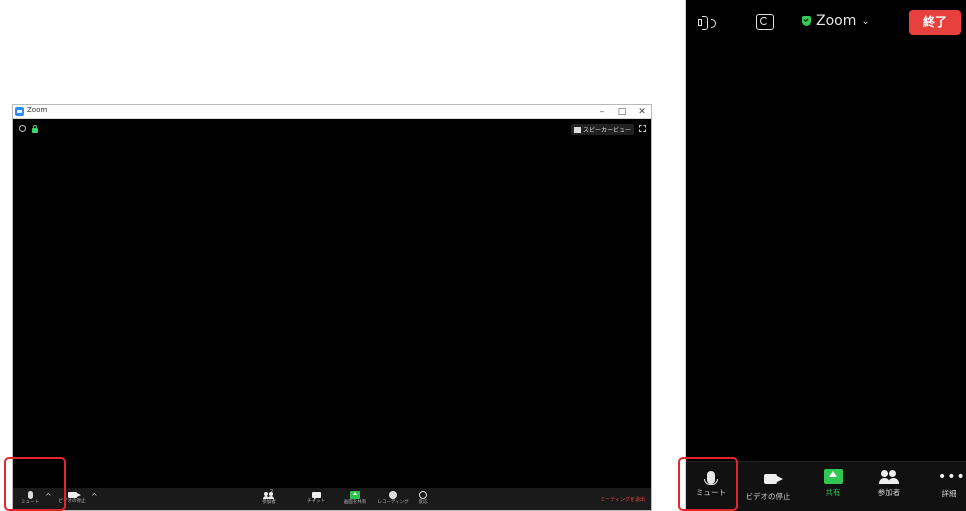  What do you see at coordinates (393, 502) in the screenshot?
I see `record-label: レコーディング` at bounding box center [393, 502].